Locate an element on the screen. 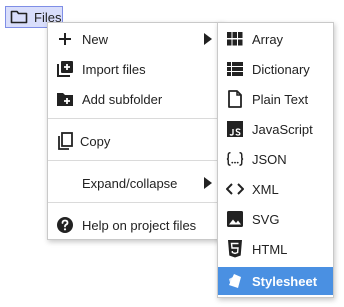 This screenshot has height=307, width=344. submenu-item-stylesheet: Stylesheet is located at coordinates (275, 281).